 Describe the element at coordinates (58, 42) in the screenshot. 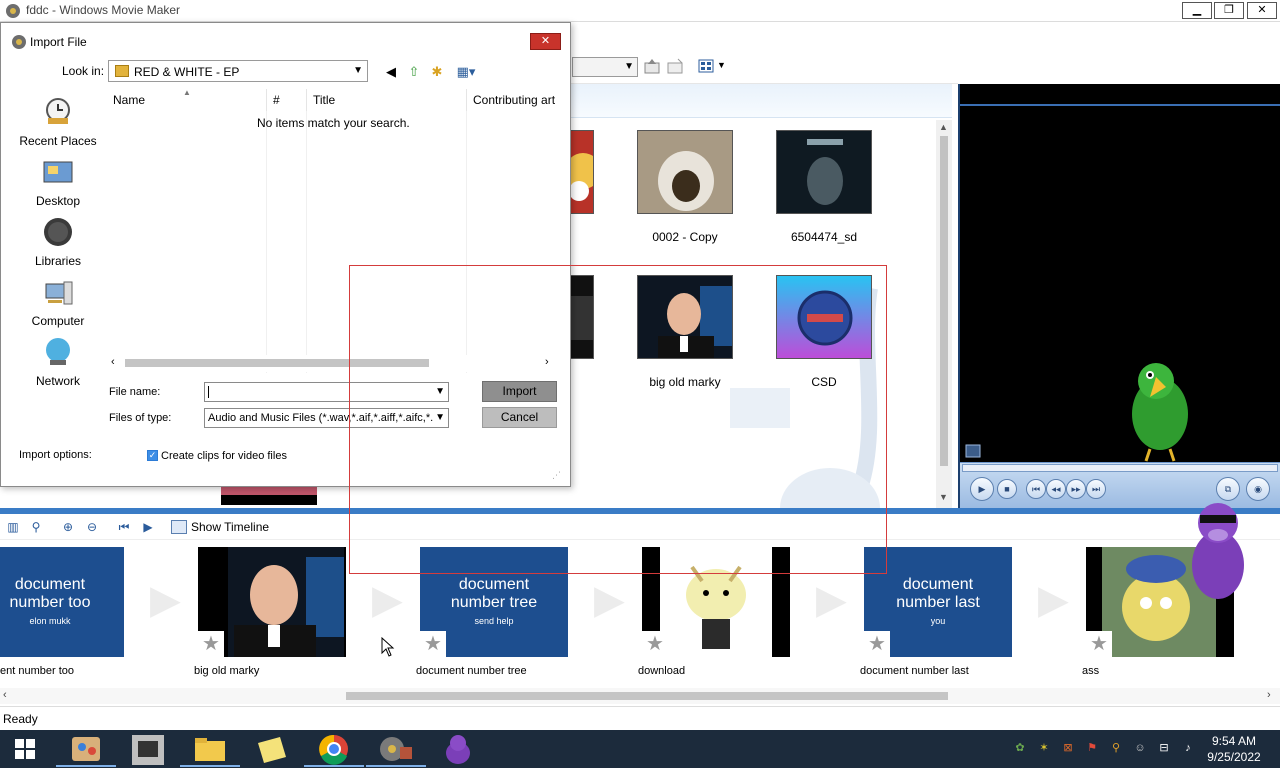

I see `dialog-title: Import File` at that location.